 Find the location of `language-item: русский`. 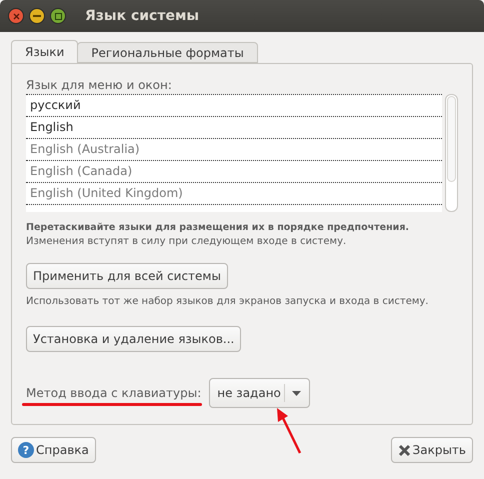

language-item: русский is located at coordinates (234, 106).